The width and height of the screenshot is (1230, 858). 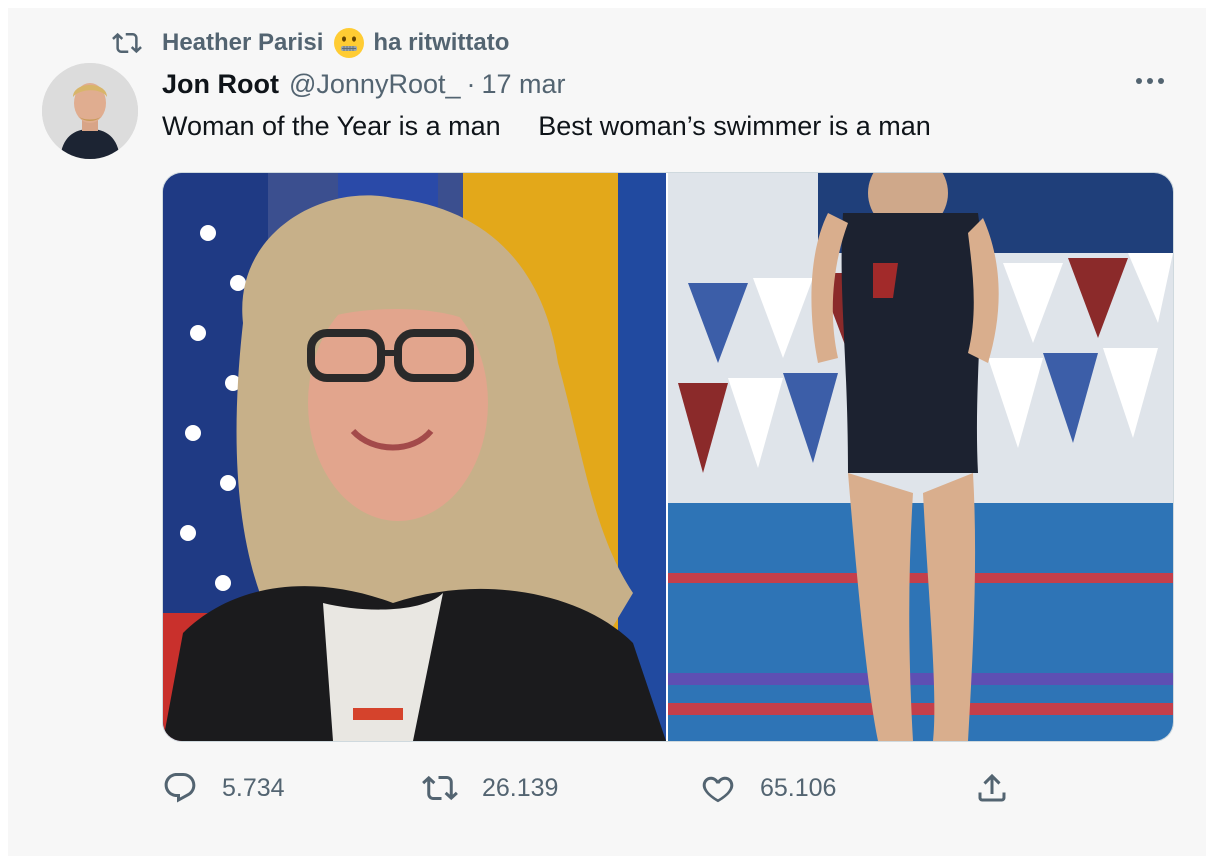 I want to click on tweet-header: Jon Root @JonnyRoot_ · 17 mar, so click(x=364, y=84).